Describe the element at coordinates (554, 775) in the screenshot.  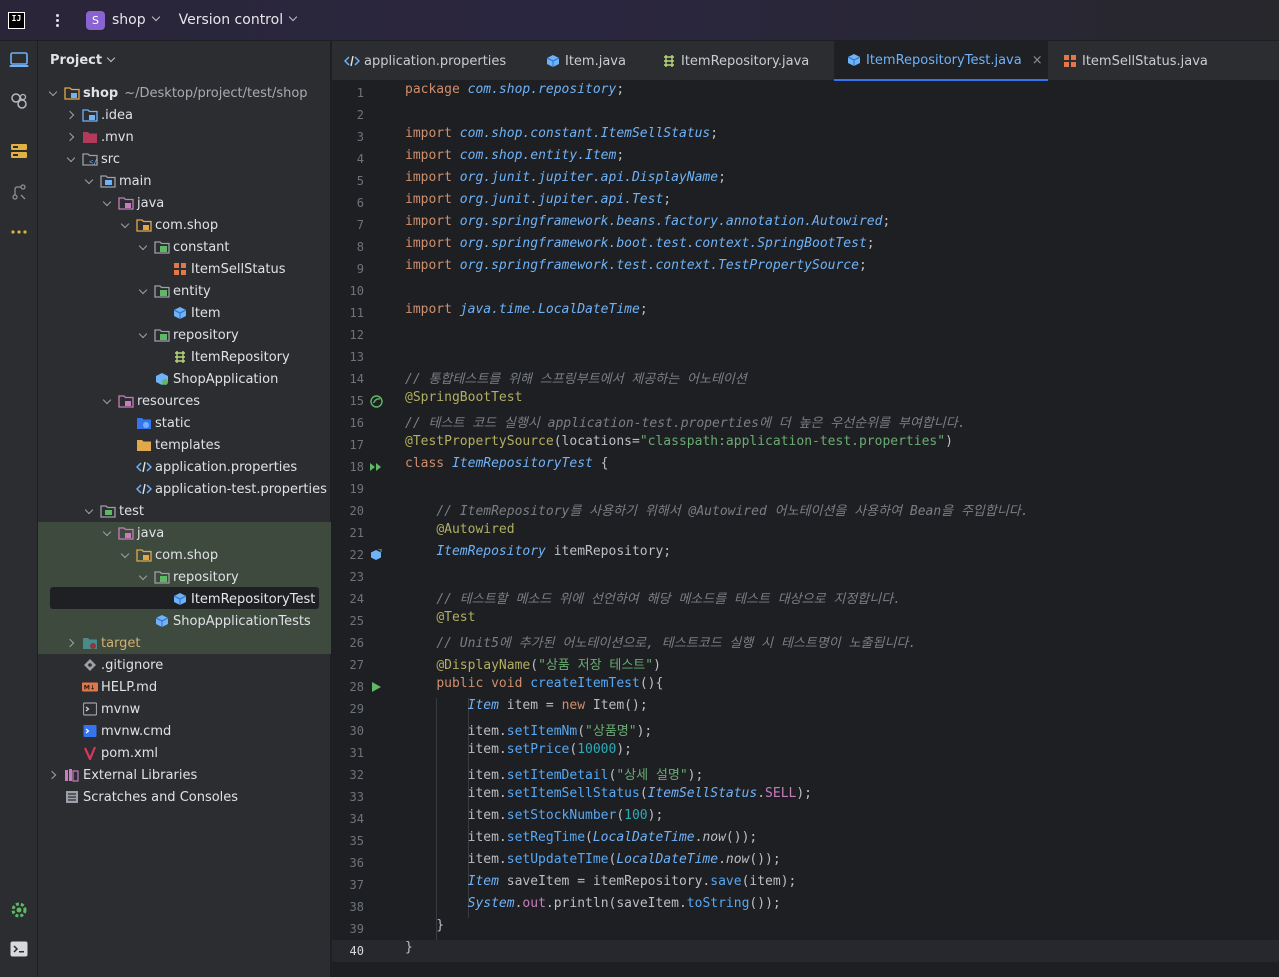
I see `code-line: item.setItemDetail("상세 설명");` at that location.